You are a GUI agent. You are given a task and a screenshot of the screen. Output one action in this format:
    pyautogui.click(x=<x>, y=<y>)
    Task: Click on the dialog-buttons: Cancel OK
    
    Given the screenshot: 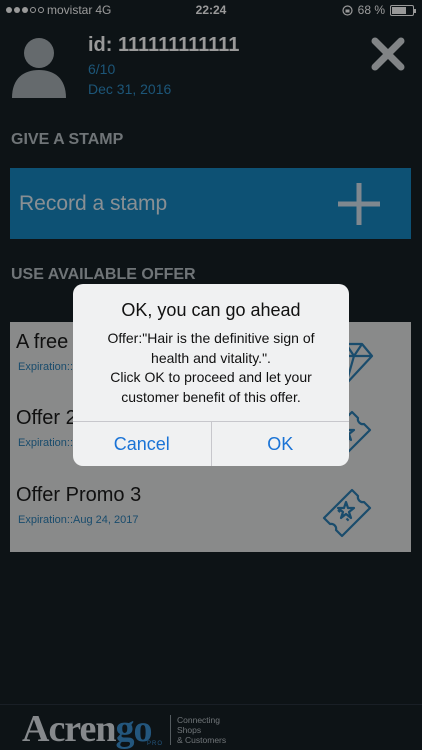 What is the action you would take?
    pyautogui.click(x=211, y=443)
    